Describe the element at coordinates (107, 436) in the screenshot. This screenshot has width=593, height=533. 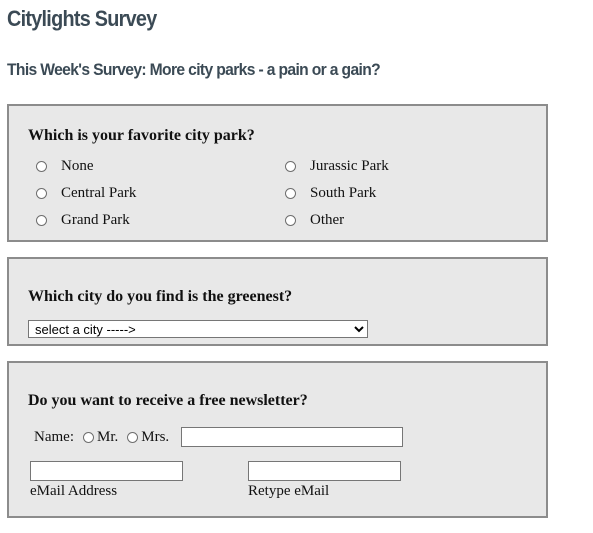
I see `title-label-mr: Mr.` at that location.